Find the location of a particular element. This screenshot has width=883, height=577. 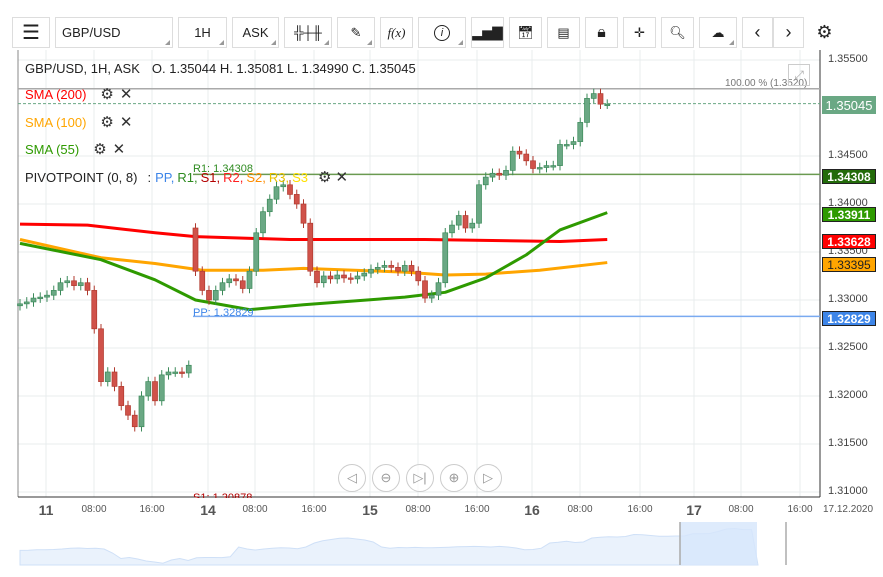

price-tick-label: 1.31500 is located at coordinates (848, 443).